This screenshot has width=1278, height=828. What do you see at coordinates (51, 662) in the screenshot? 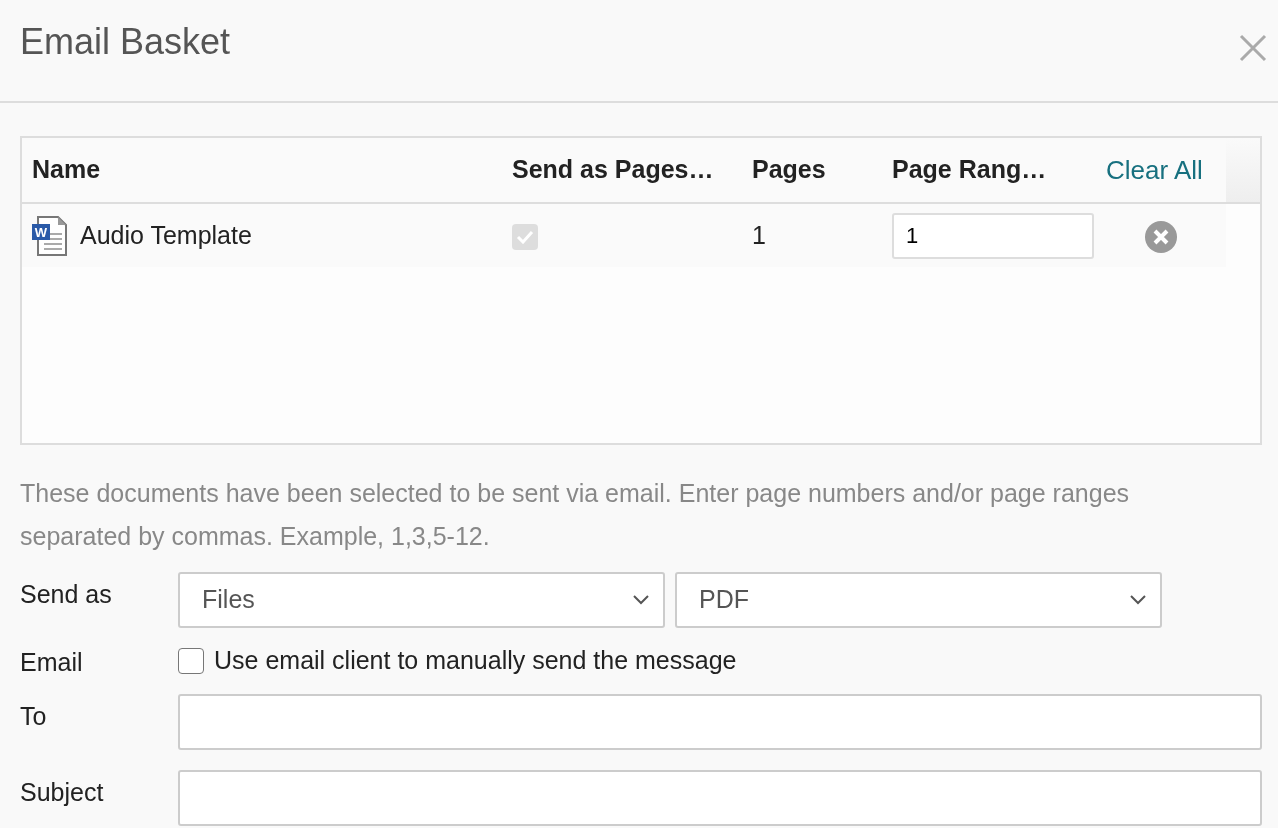
I see `field-label: Email` at bounding box center [51, 662].